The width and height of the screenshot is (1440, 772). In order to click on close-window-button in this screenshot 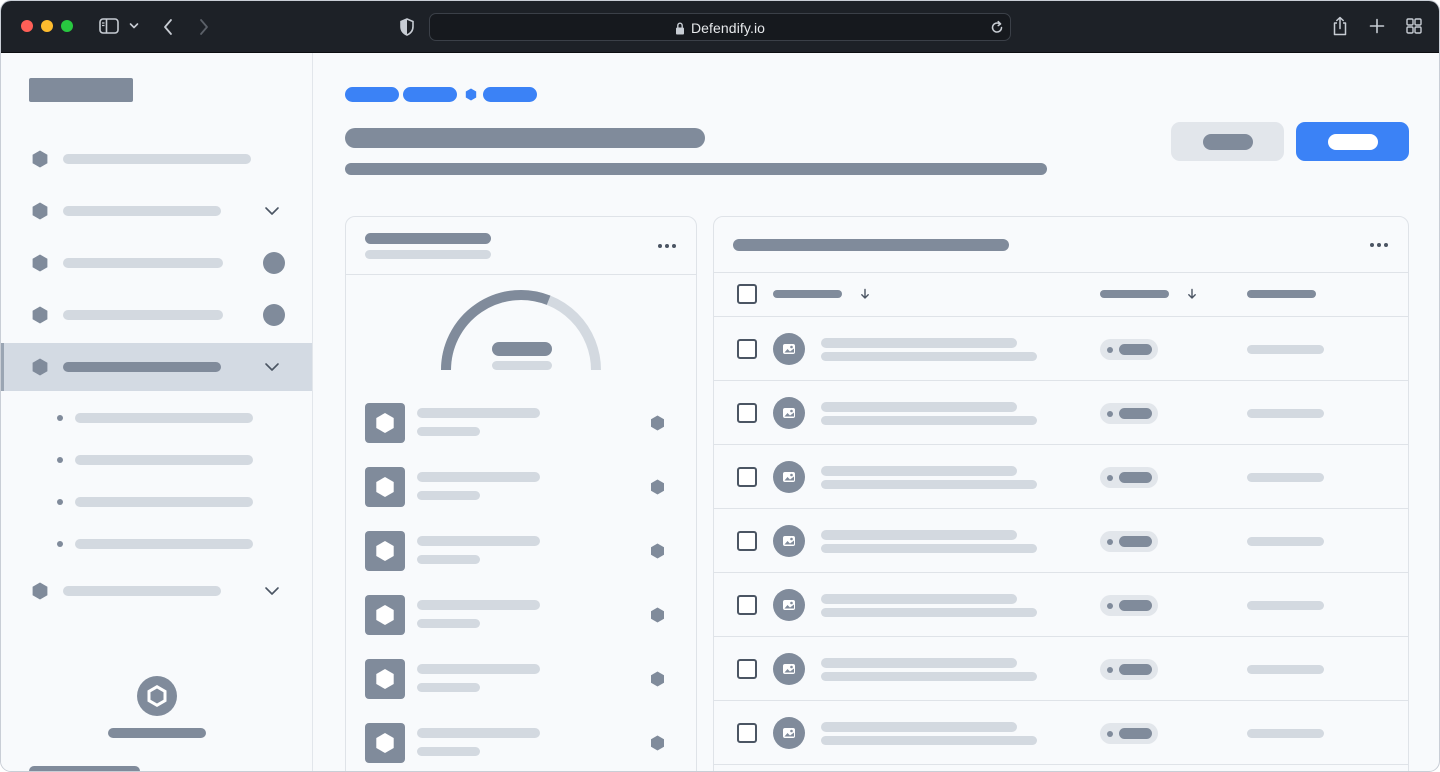, I will do `click(27, 26)`.